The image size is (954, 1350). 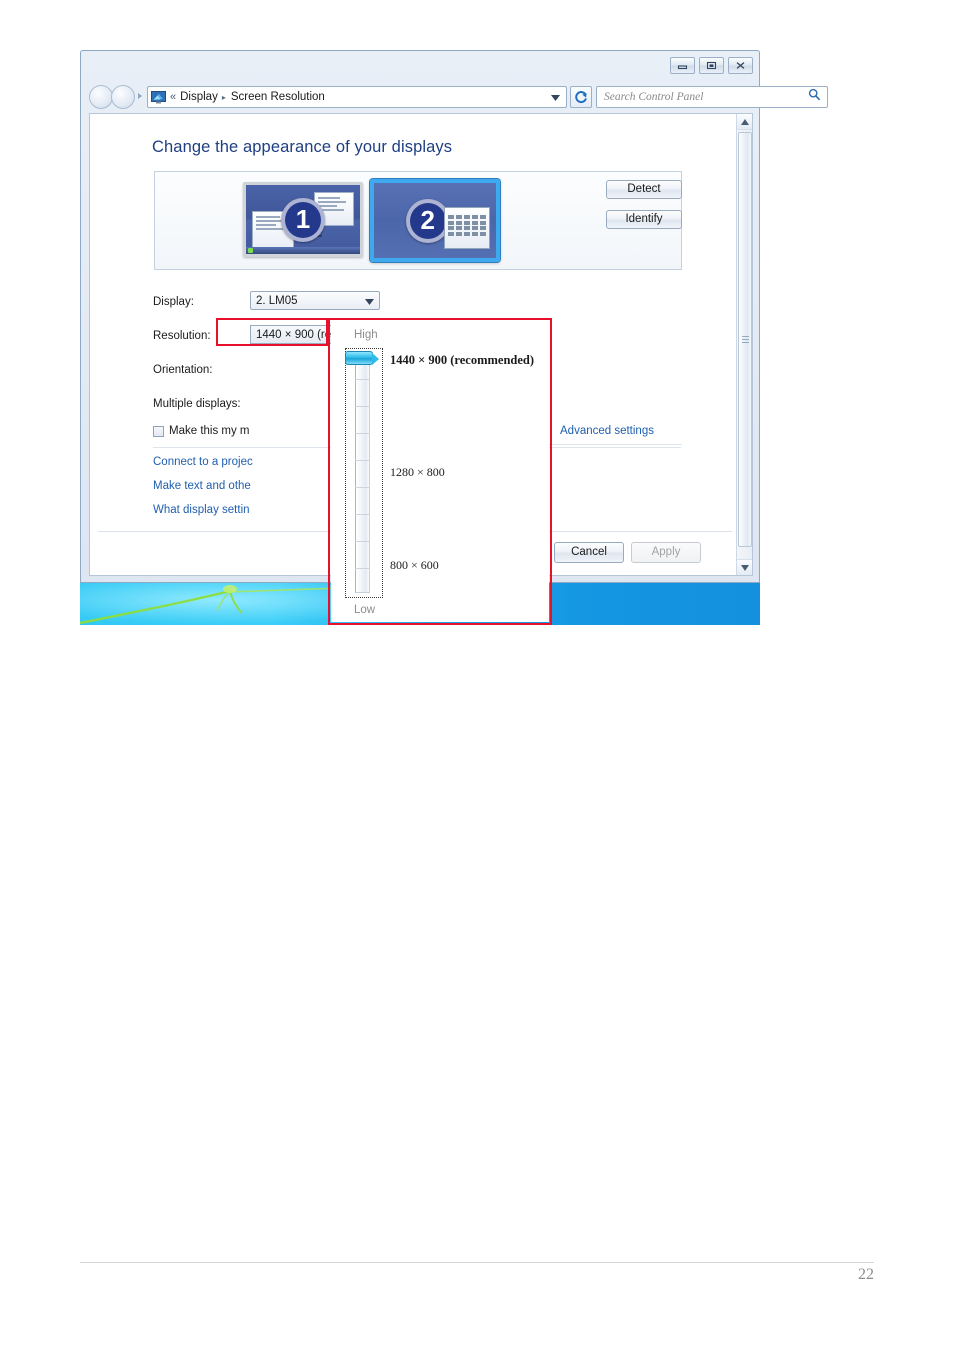 I want to click on make-main-display-checkbox: Make this my m, so click(x=201, y=431).